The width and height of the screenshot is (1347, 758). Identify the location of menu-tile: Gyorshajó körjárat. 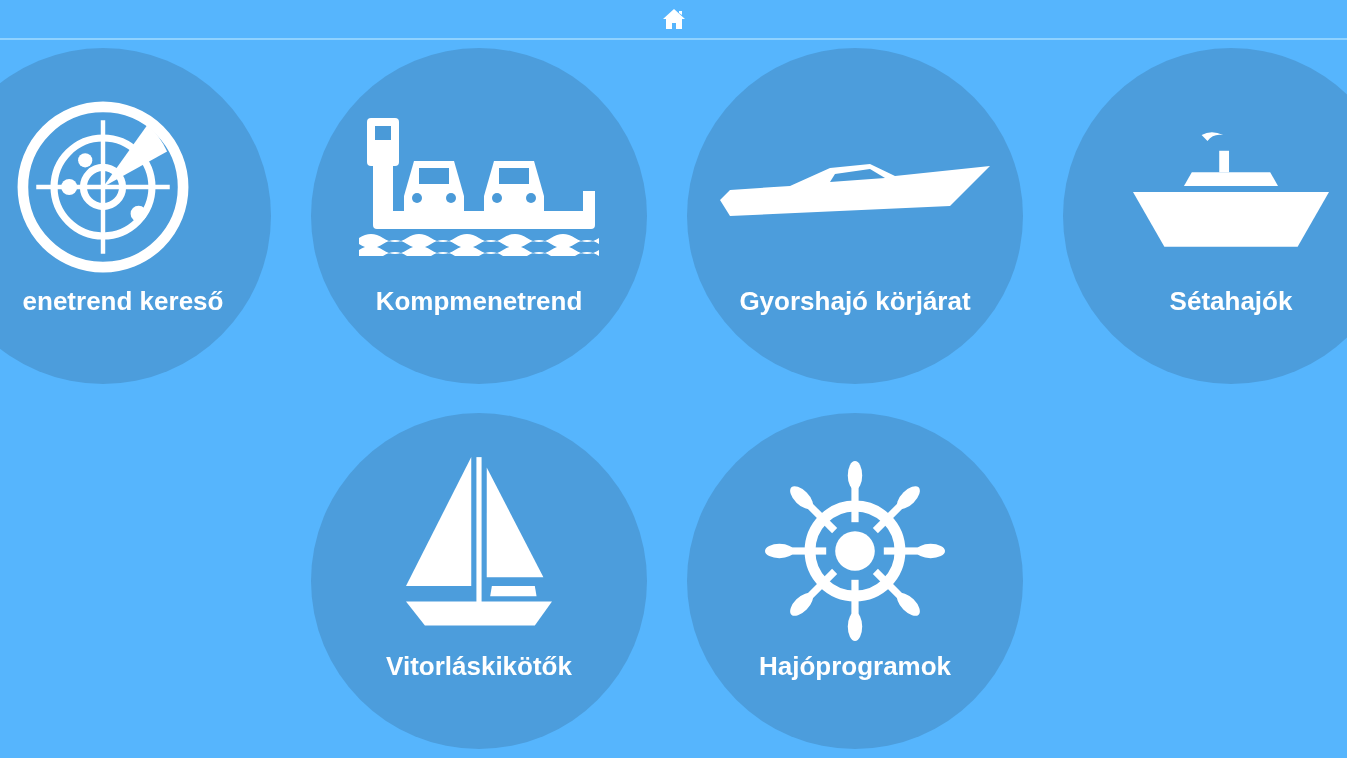
(855, 216).